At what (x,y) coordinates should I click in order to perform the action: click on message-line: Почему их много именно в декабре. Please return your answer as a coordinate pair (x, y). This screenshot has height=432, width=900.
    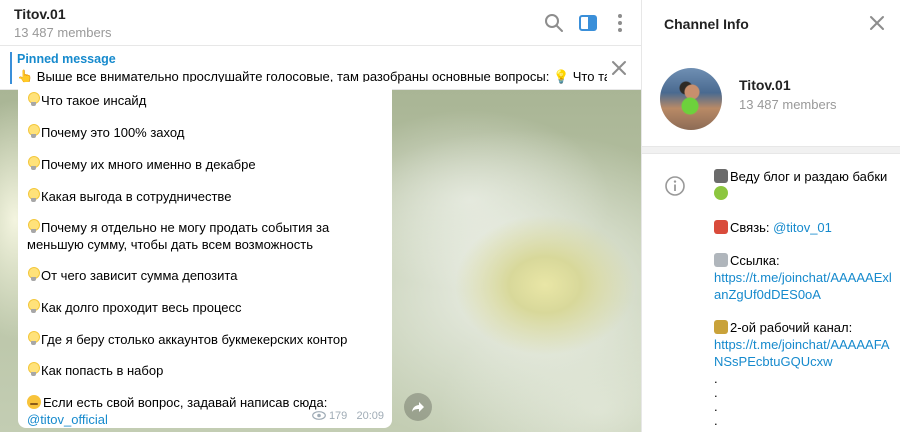
    Looking at the image, I should click on (204, 164).